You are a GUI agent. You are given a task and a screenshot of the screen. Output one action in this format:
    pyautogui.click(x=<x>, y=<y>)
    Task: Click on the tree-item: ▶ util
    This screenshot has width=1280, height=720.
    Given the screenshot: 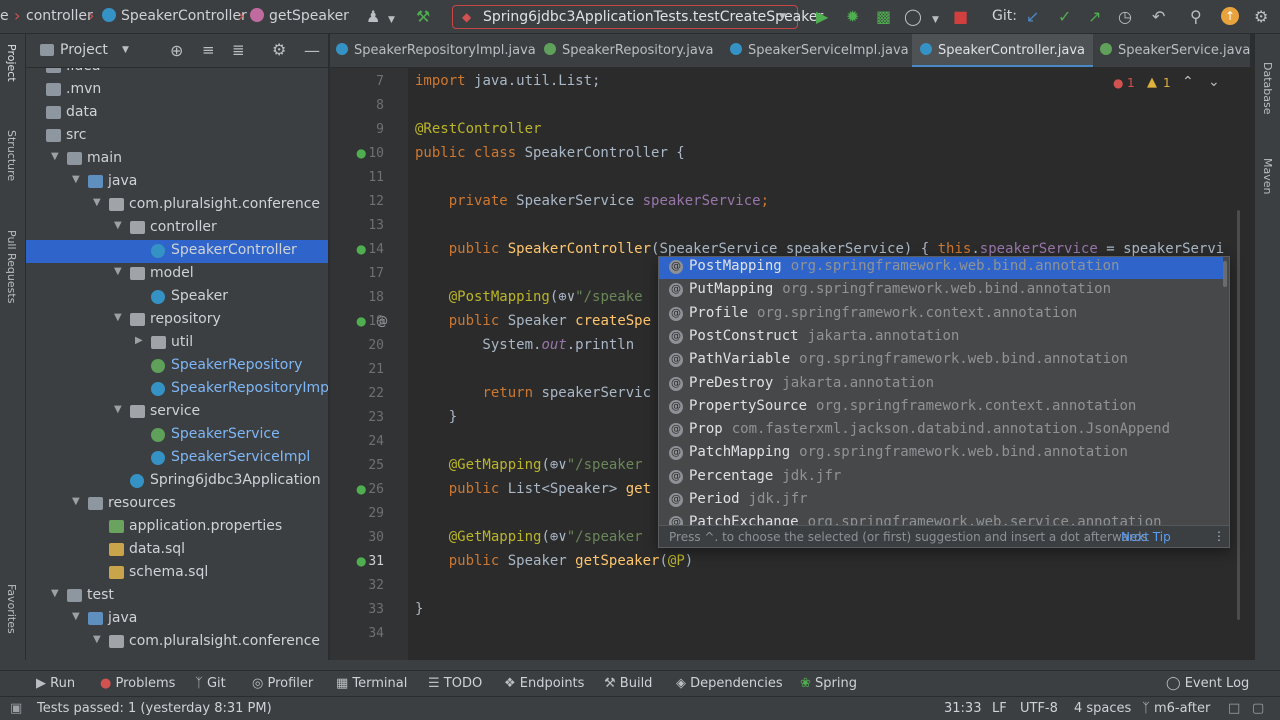 What is the action you would take?
    pyautogui.click(x=177, y=343)
    